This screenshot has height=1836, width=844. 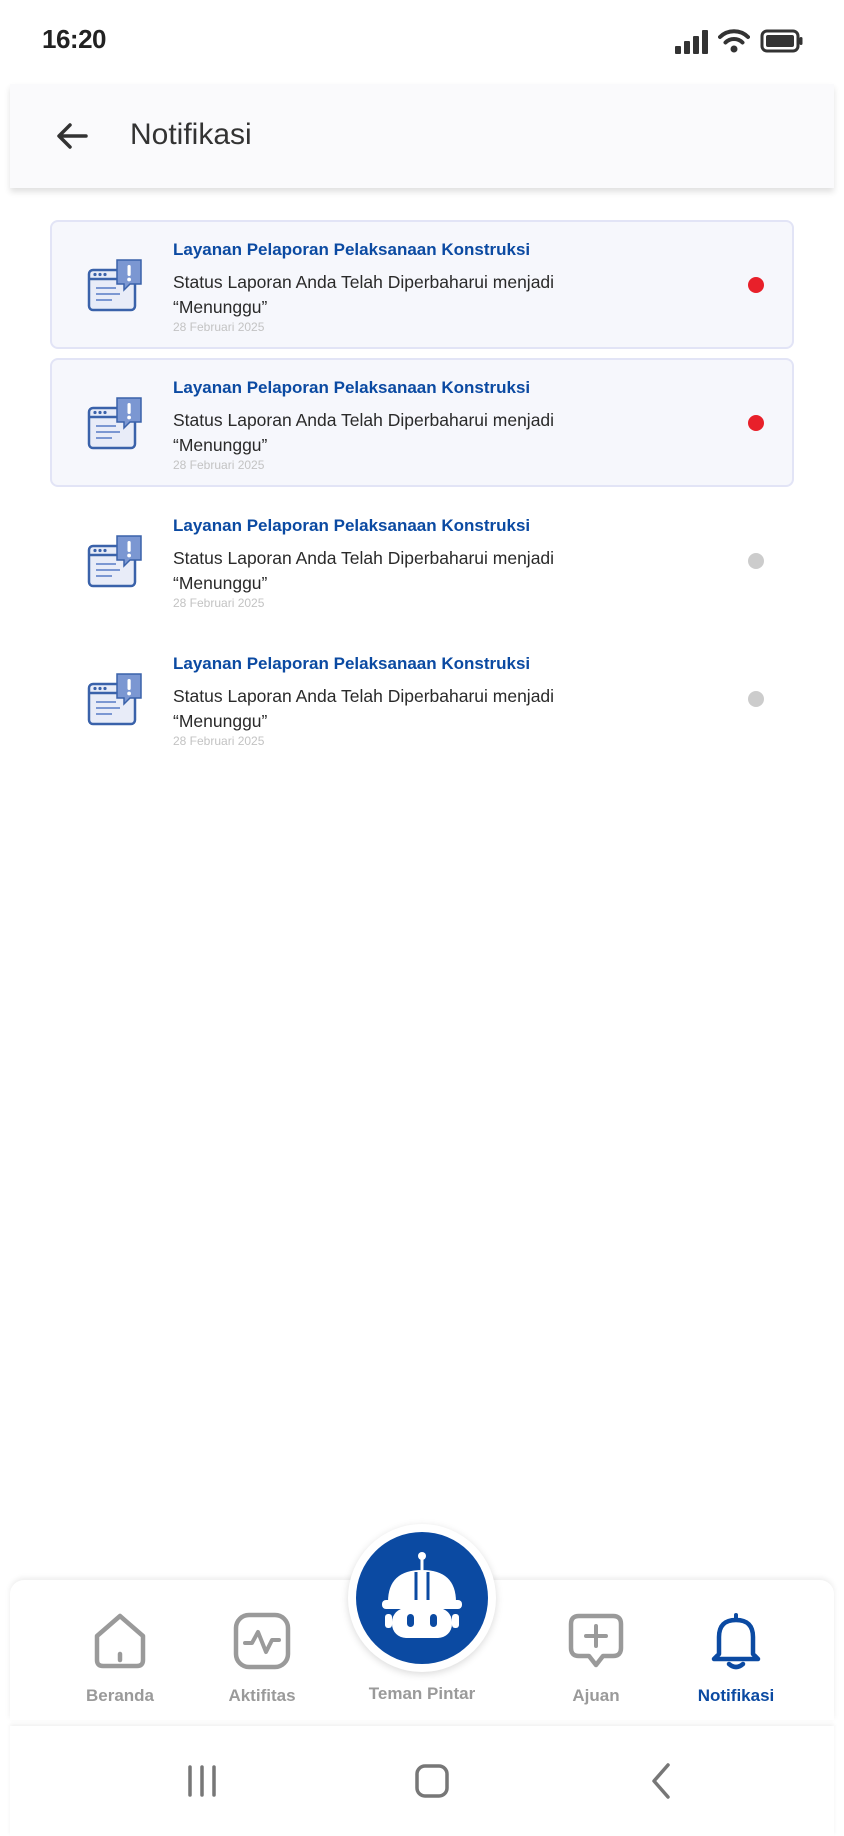 I want to click on status-time: 16:20, so click(x=74, y=39).